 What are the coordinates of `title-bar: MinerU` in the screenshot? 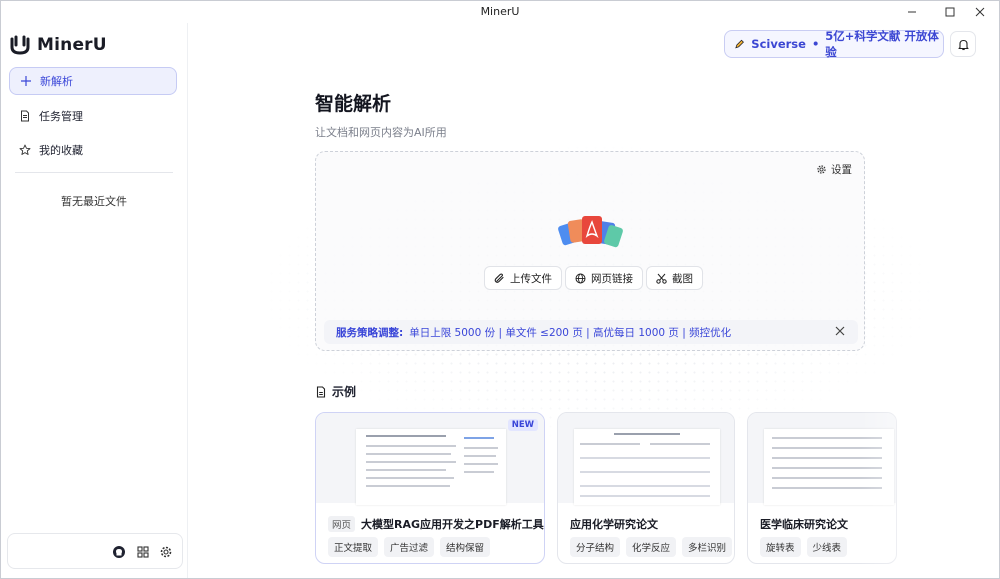 It's located at (500, 12).